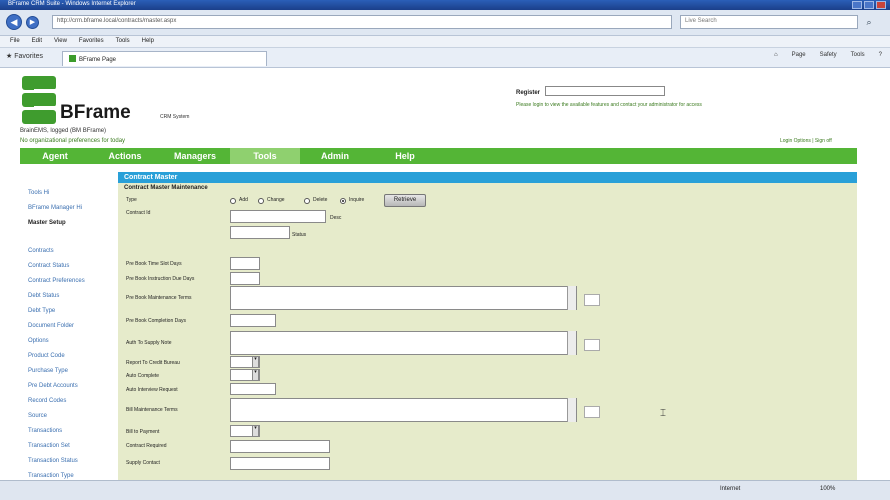 This screenshot has width=890, height=500. I want to click on sidebar-item: Record Codes, so click(73, 405).